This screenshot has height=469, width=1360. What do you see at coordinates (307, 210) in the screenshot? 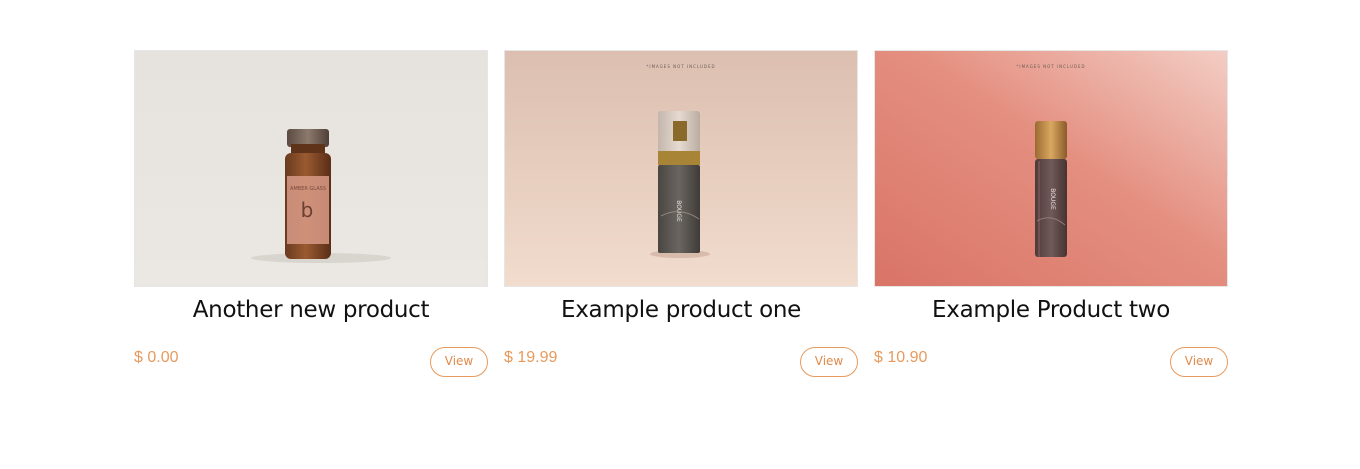
I see `svg-text: b` at bounding box center [307, 210].